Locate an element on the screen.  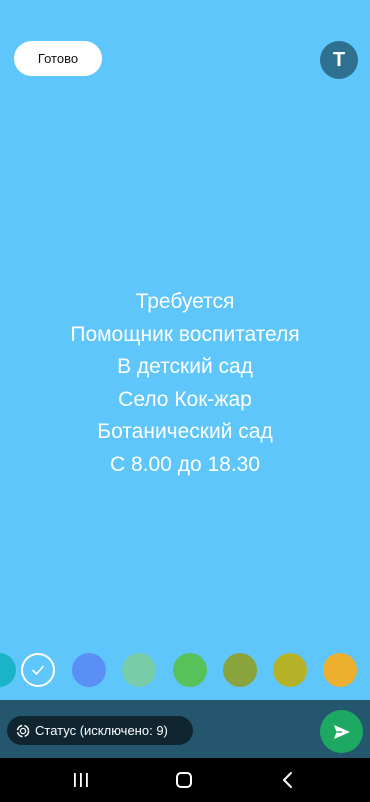
color-palette is located at coordinates (185, 672).